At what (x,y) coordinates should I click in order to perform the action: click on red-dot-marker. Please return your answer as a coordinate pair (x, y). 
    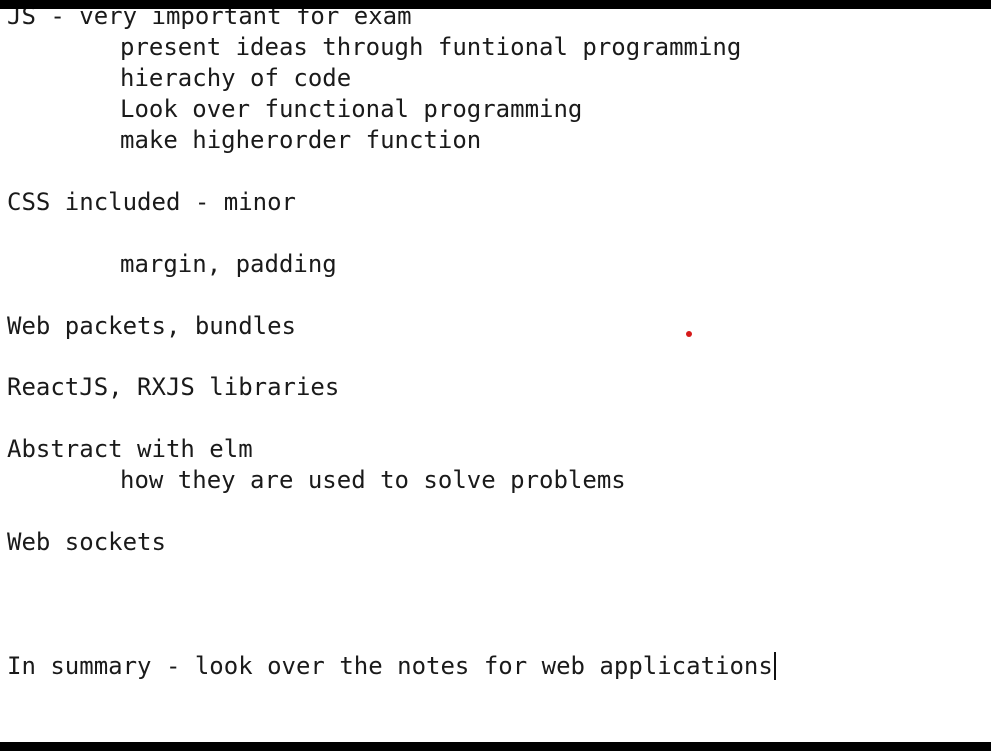
    Looking at the image, I should click on (689, 334).